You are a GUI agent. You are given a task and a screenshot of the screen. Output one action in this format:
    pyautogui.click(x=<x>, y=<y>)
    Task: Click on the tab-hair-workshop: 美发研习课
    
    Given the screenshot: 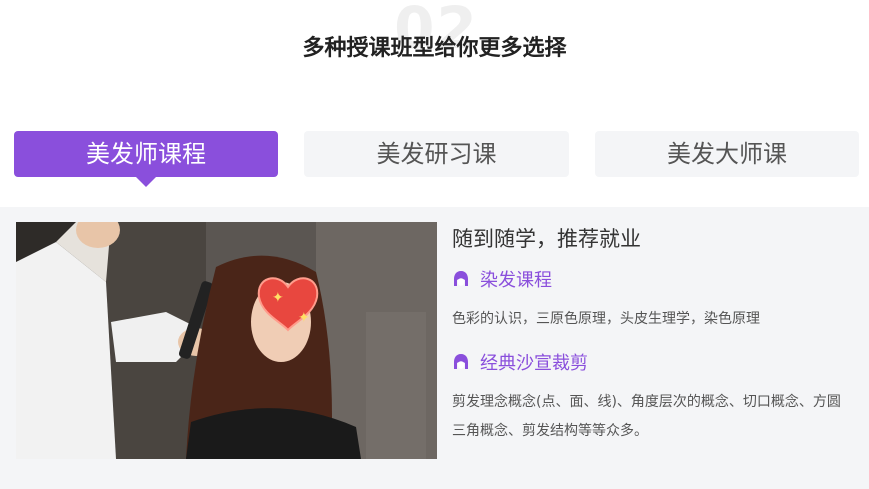 What is the action you would take?
    pyautogui.click(x=436, y=154)
    